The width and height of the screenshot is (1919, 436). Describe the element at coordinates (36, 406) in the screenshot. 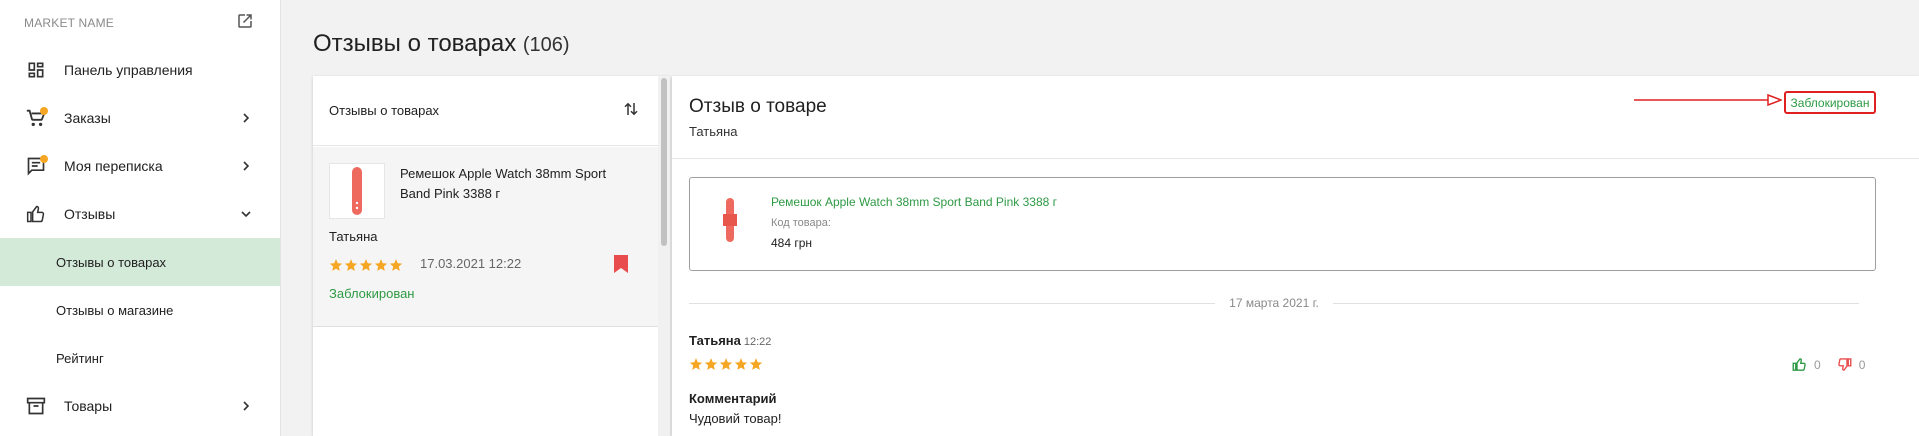

I see `box-icon` at that location.